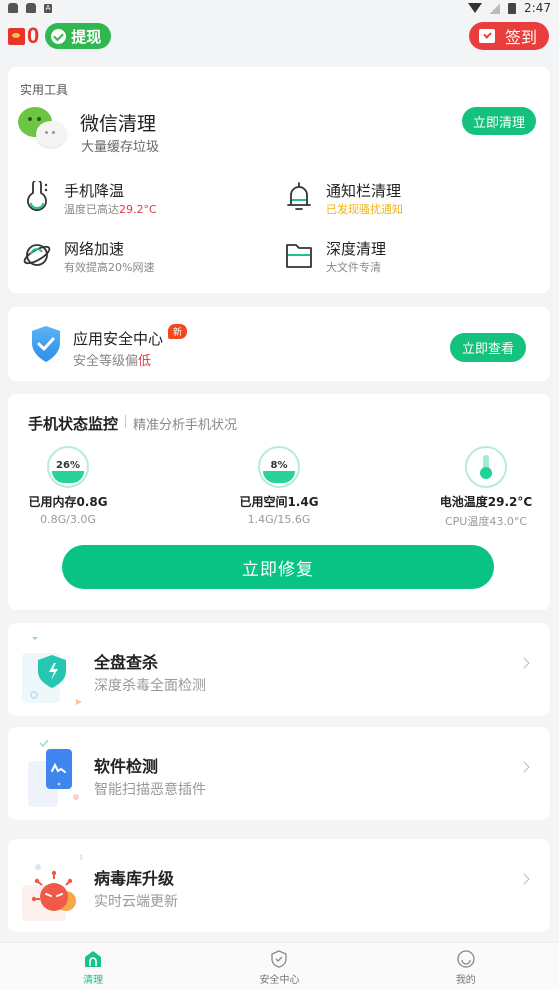 This screenshot has width=559, height=989. Describe the element at coordinates (475, 8) in the screenshot. I see `wifi-icon` at that location.